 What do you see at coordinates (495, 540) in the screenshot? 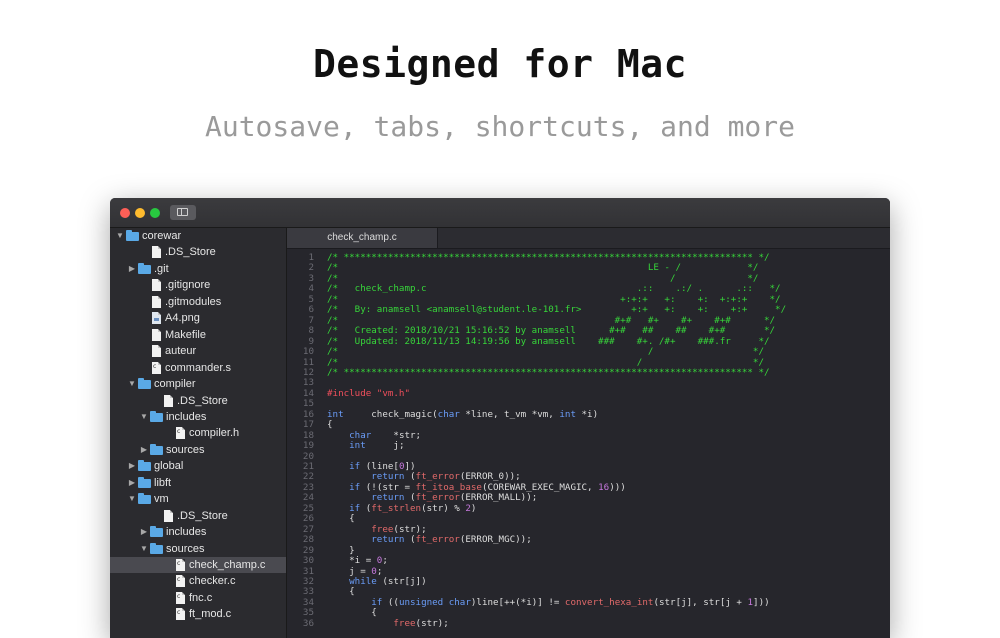
I see `code-token: (ERROR_MGC));` at bounding box center [495, 540].